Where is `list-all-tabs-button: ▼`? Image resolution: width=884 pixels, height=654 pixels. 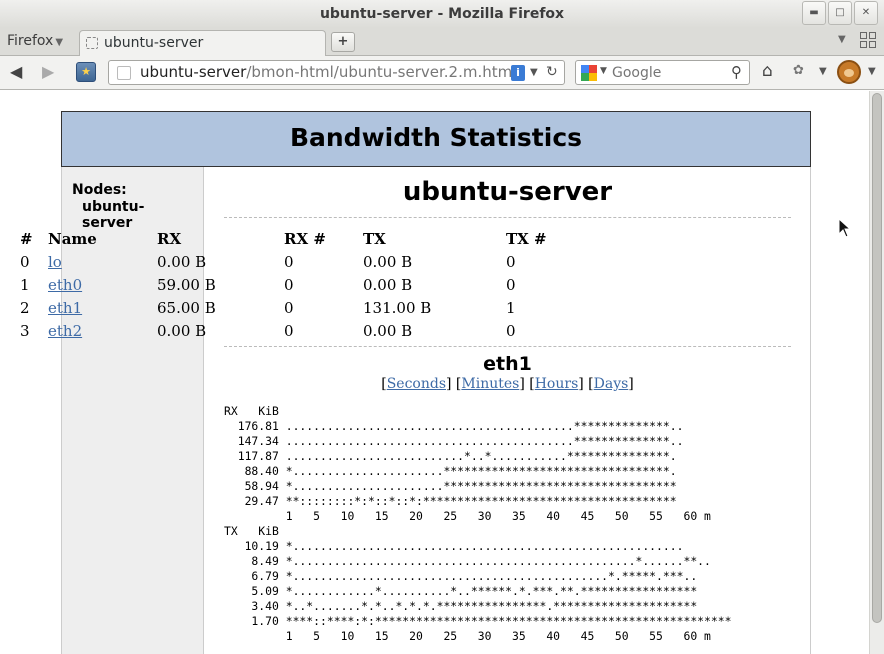
list-all-tabs-button: ▼ is located at coordinates (842, 39).